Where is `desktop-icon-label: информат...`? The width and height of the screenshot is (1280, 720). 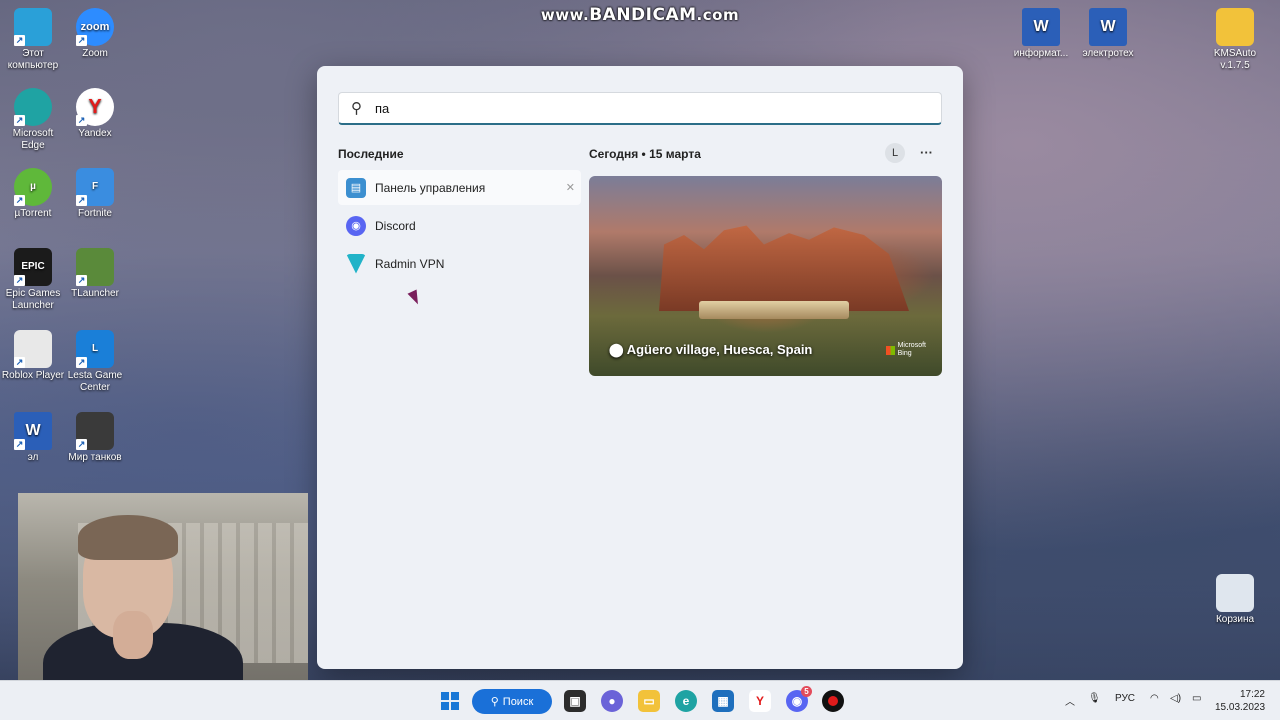
desktop-icon-label: информат... is located at coordinates (1041, 53).